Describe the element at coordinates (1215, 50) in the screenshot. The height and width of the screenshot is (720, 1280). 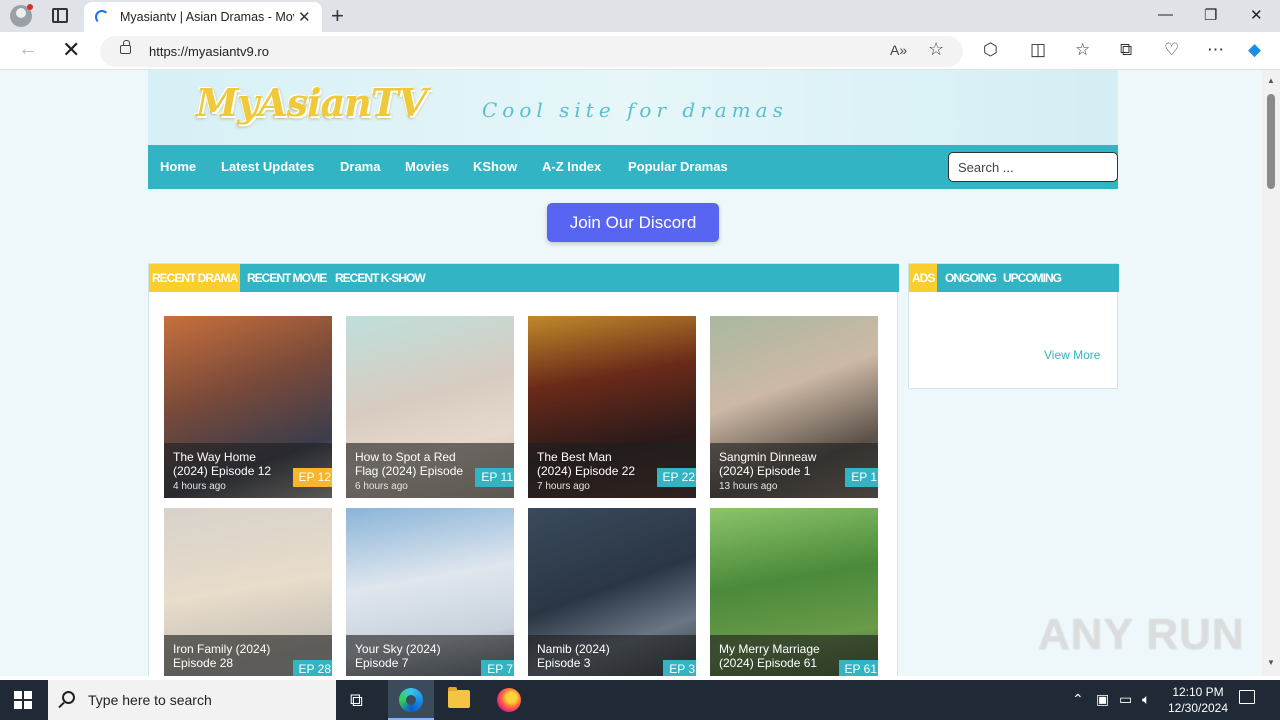
I see `more-options-icon: ⋯` at that location.